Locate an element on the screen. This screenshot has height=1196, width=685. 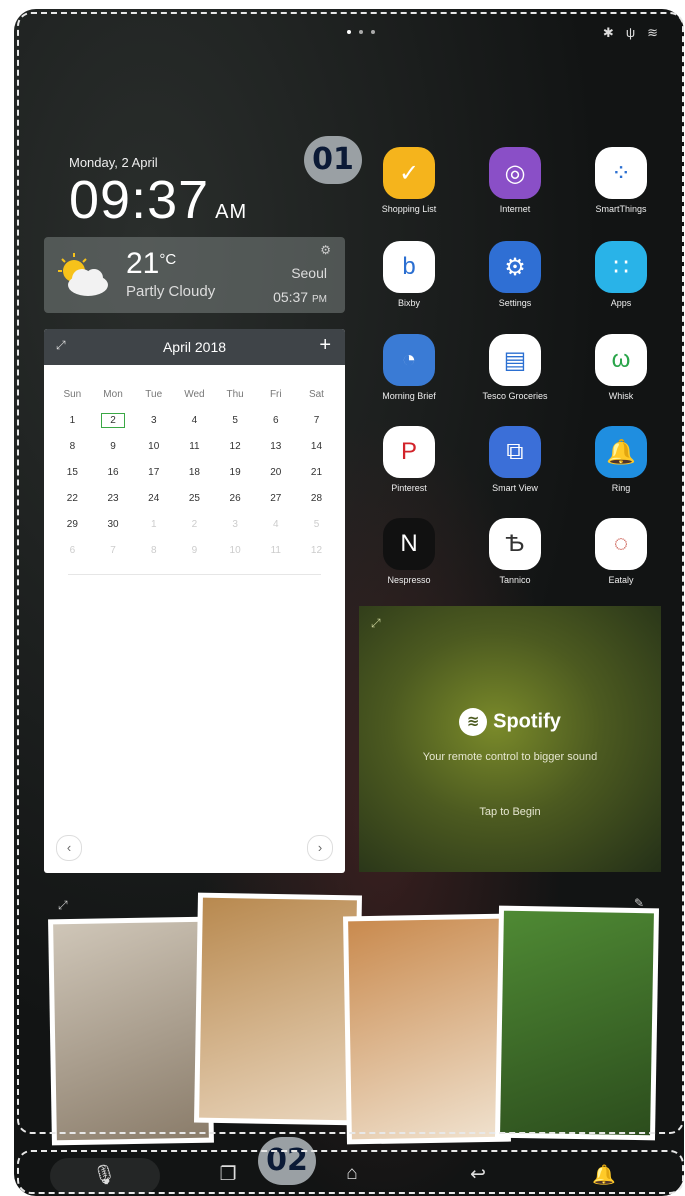
spotify-tap-to-begin: Tap to Begin is located at coordinates (510, 812).